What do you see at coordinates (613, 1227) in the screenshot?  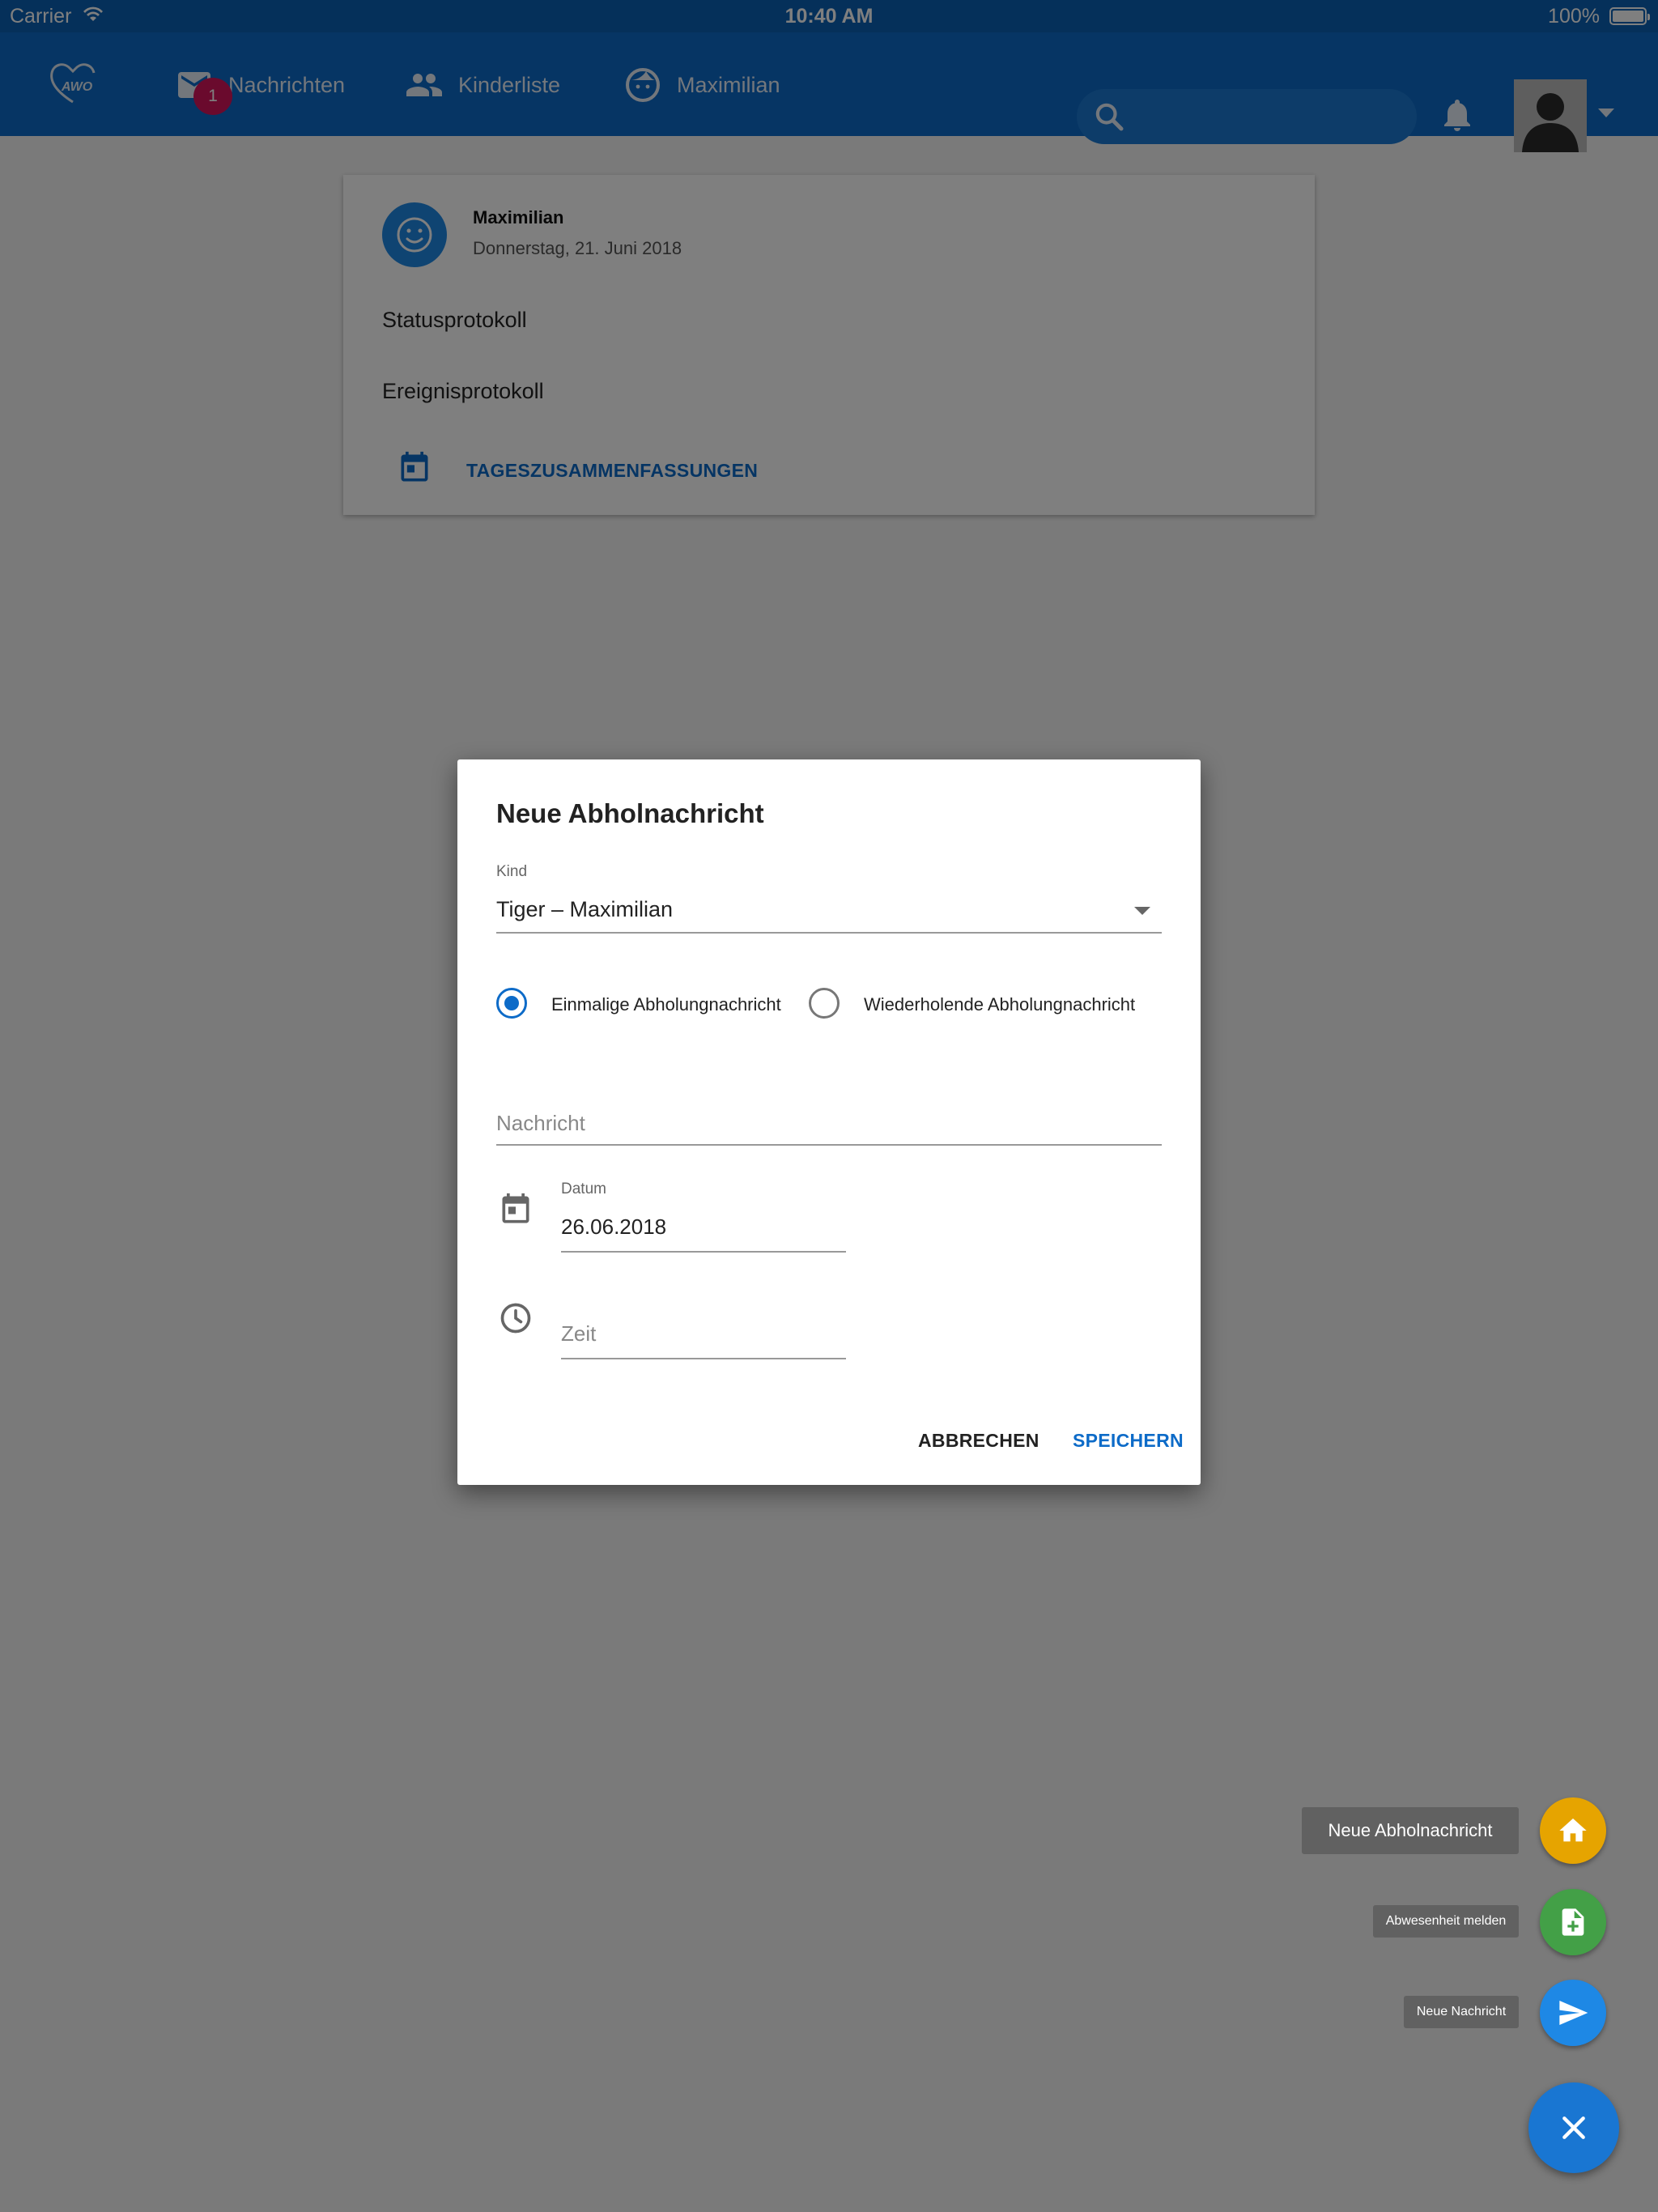 I see `date-input: 26.06.2018` at bounding box center [613, 1227].